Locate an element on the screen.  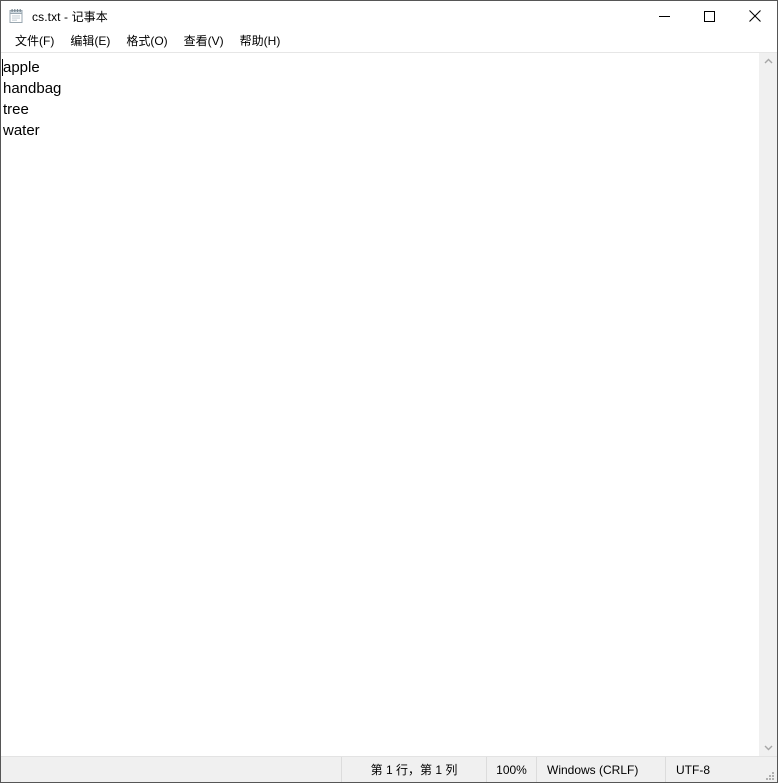
menu-bar: 文件(F) 编辑(E) 格式(O) 查看(V) 帮助(H) is located at coordinates (389, 41).